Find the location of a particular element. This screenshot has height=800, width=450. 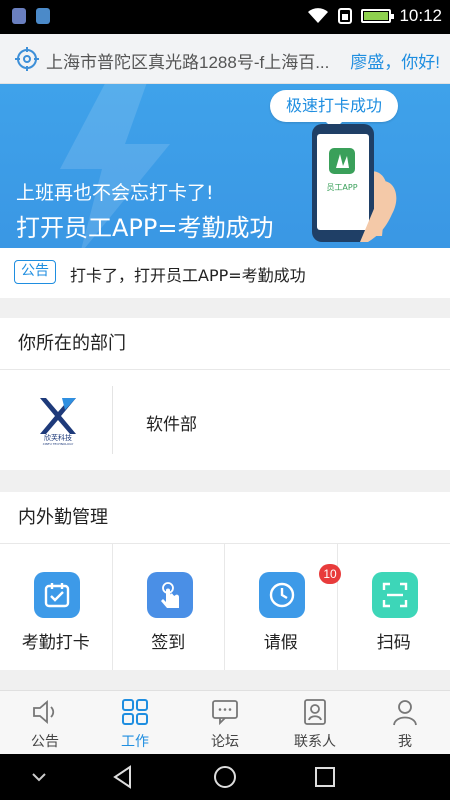

phone-app-label: 员工APP is located at coordinates (341, 187).